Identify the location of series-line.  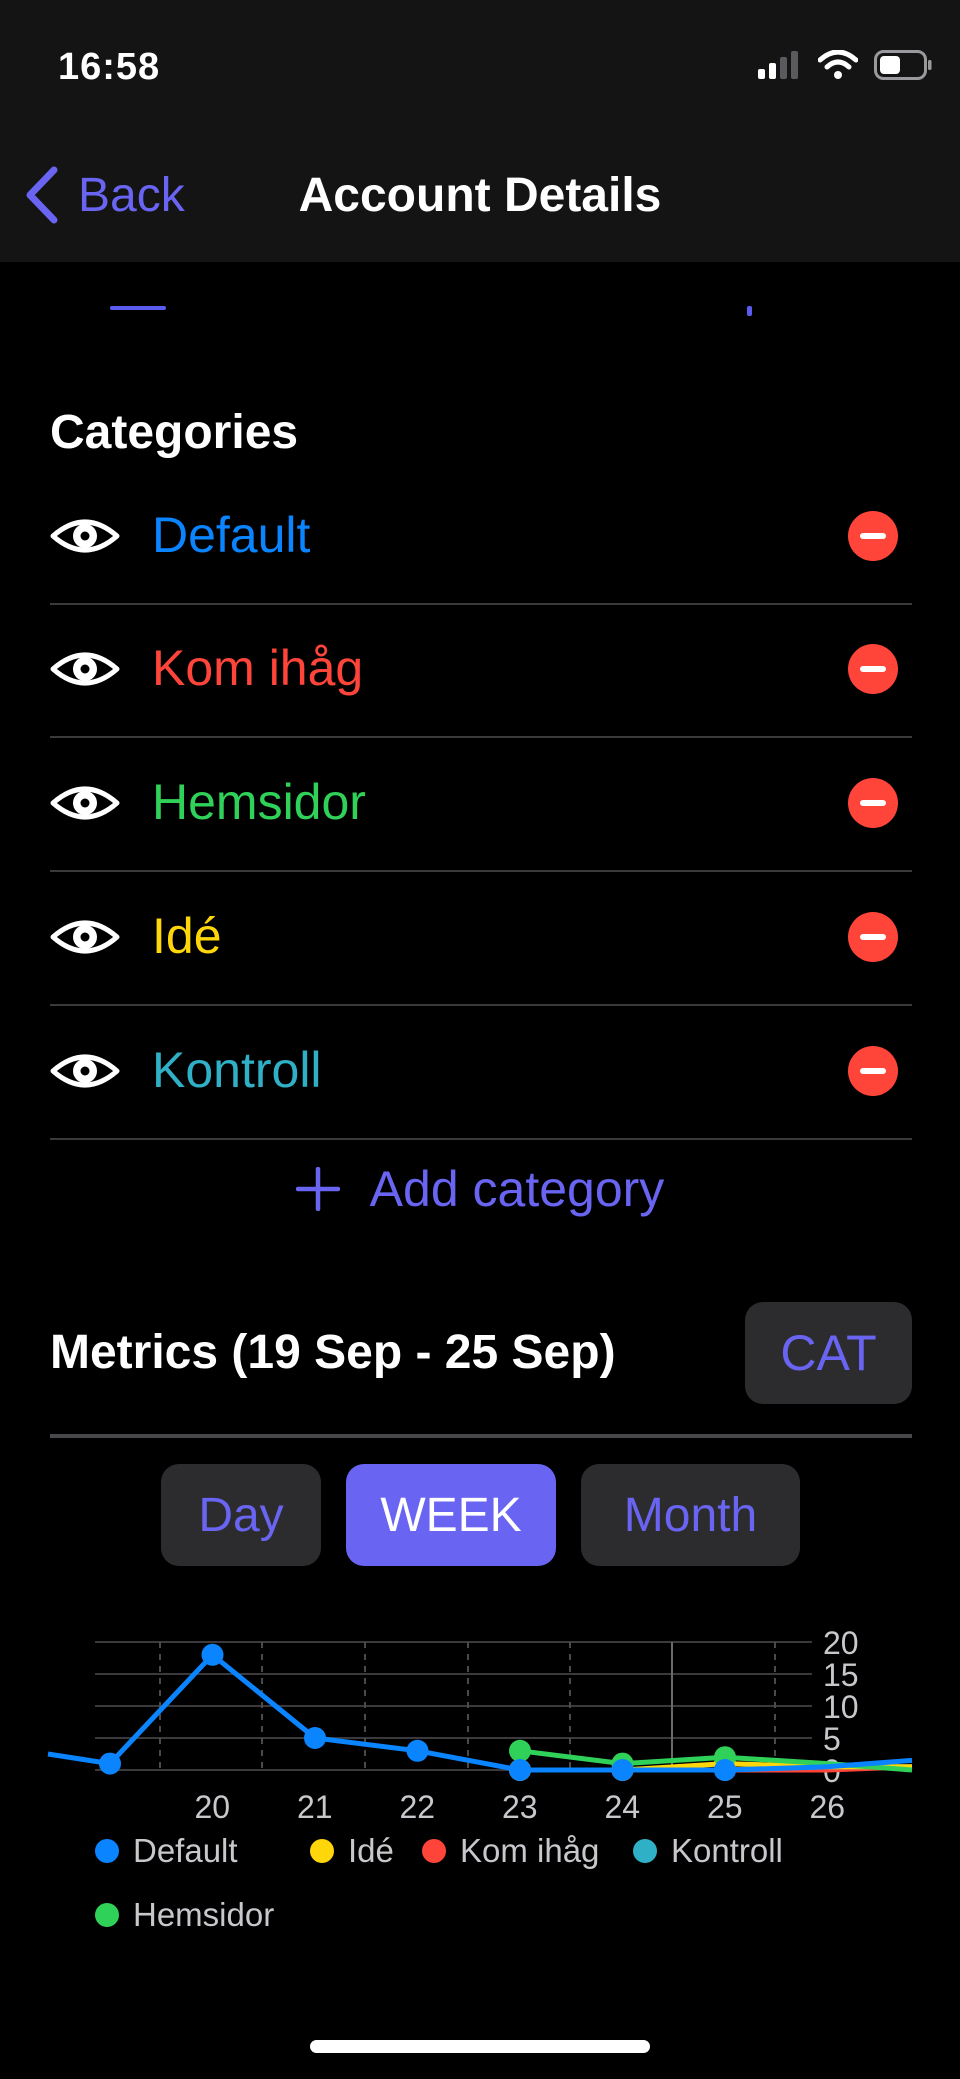
(480, 1712).